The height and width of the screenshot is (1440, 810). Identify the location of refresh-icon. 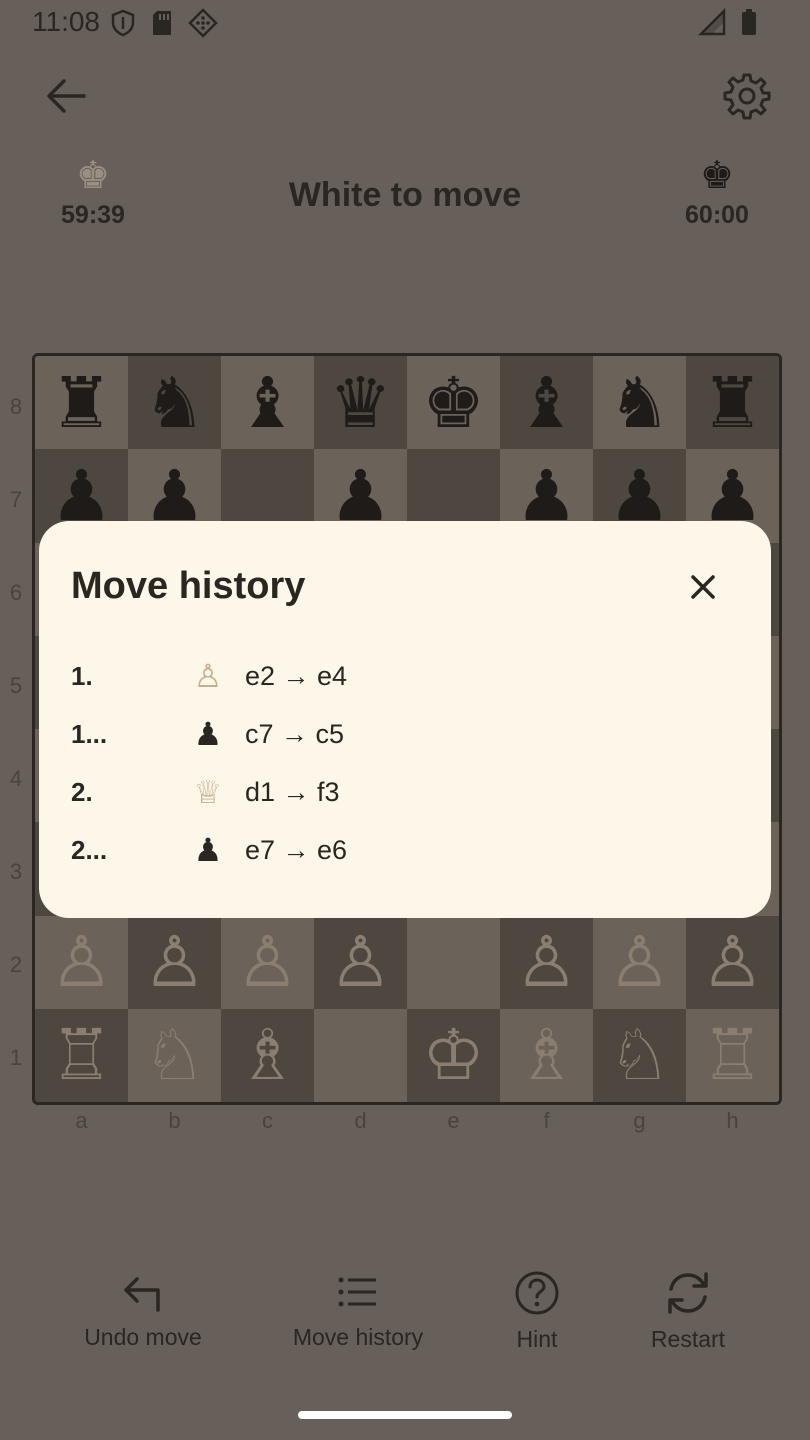
(688, 1293).